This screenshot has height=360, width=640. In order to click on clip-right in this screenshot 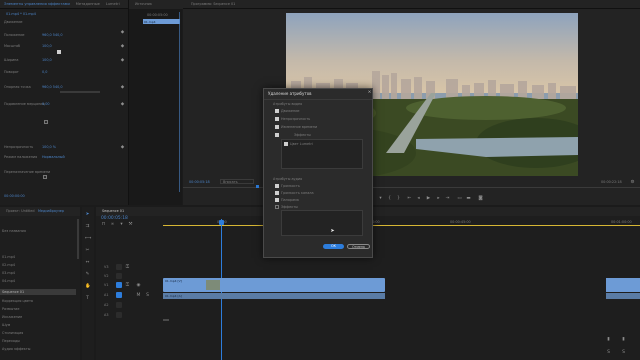, I will do `click(623, 285)`.